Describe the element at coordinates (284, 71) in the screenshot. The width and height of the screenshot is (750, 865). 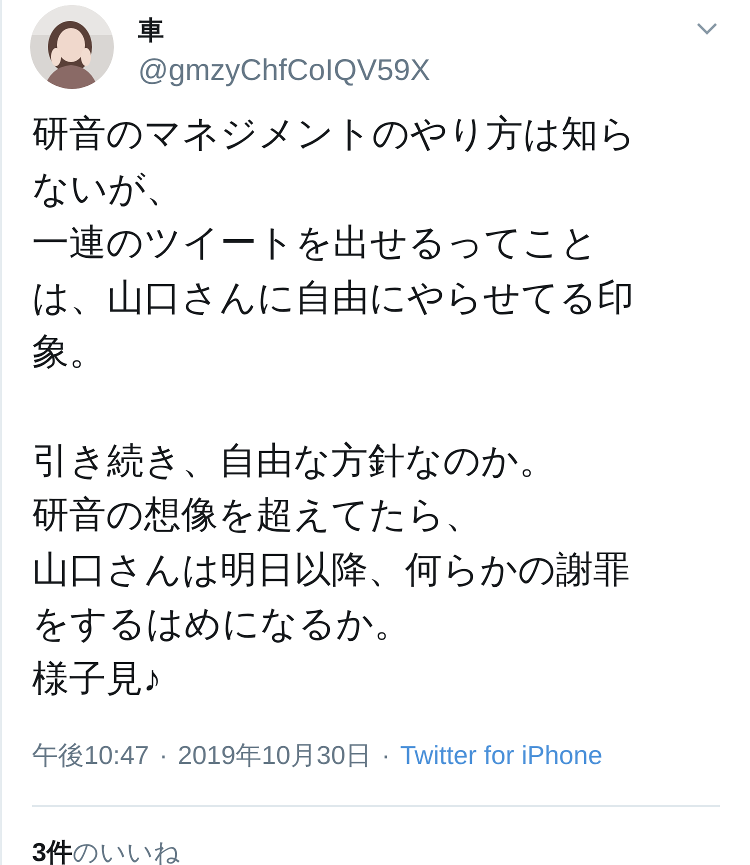
I see `author-handle: @gmzyChfCoIQV59X` at that location.